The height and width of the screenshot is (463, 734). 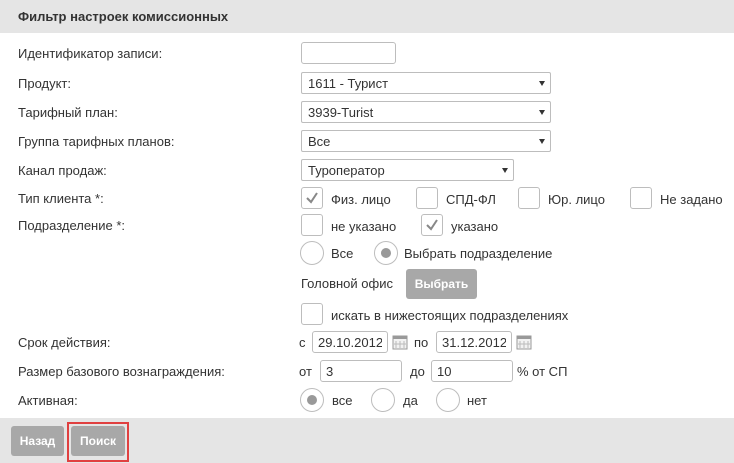 I want to click on subdivision-not-specified-checkbox, so click(x=312, y=225).